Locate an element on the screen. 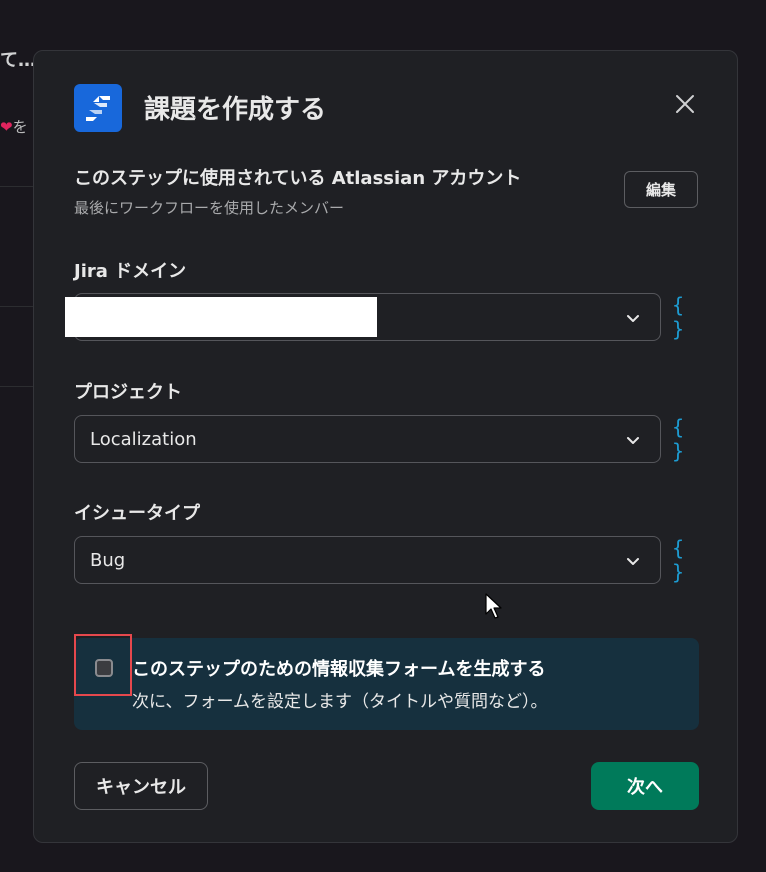 This screenshot has width=766, height=872. project-value: Localization is located at coordinates (143, 439).